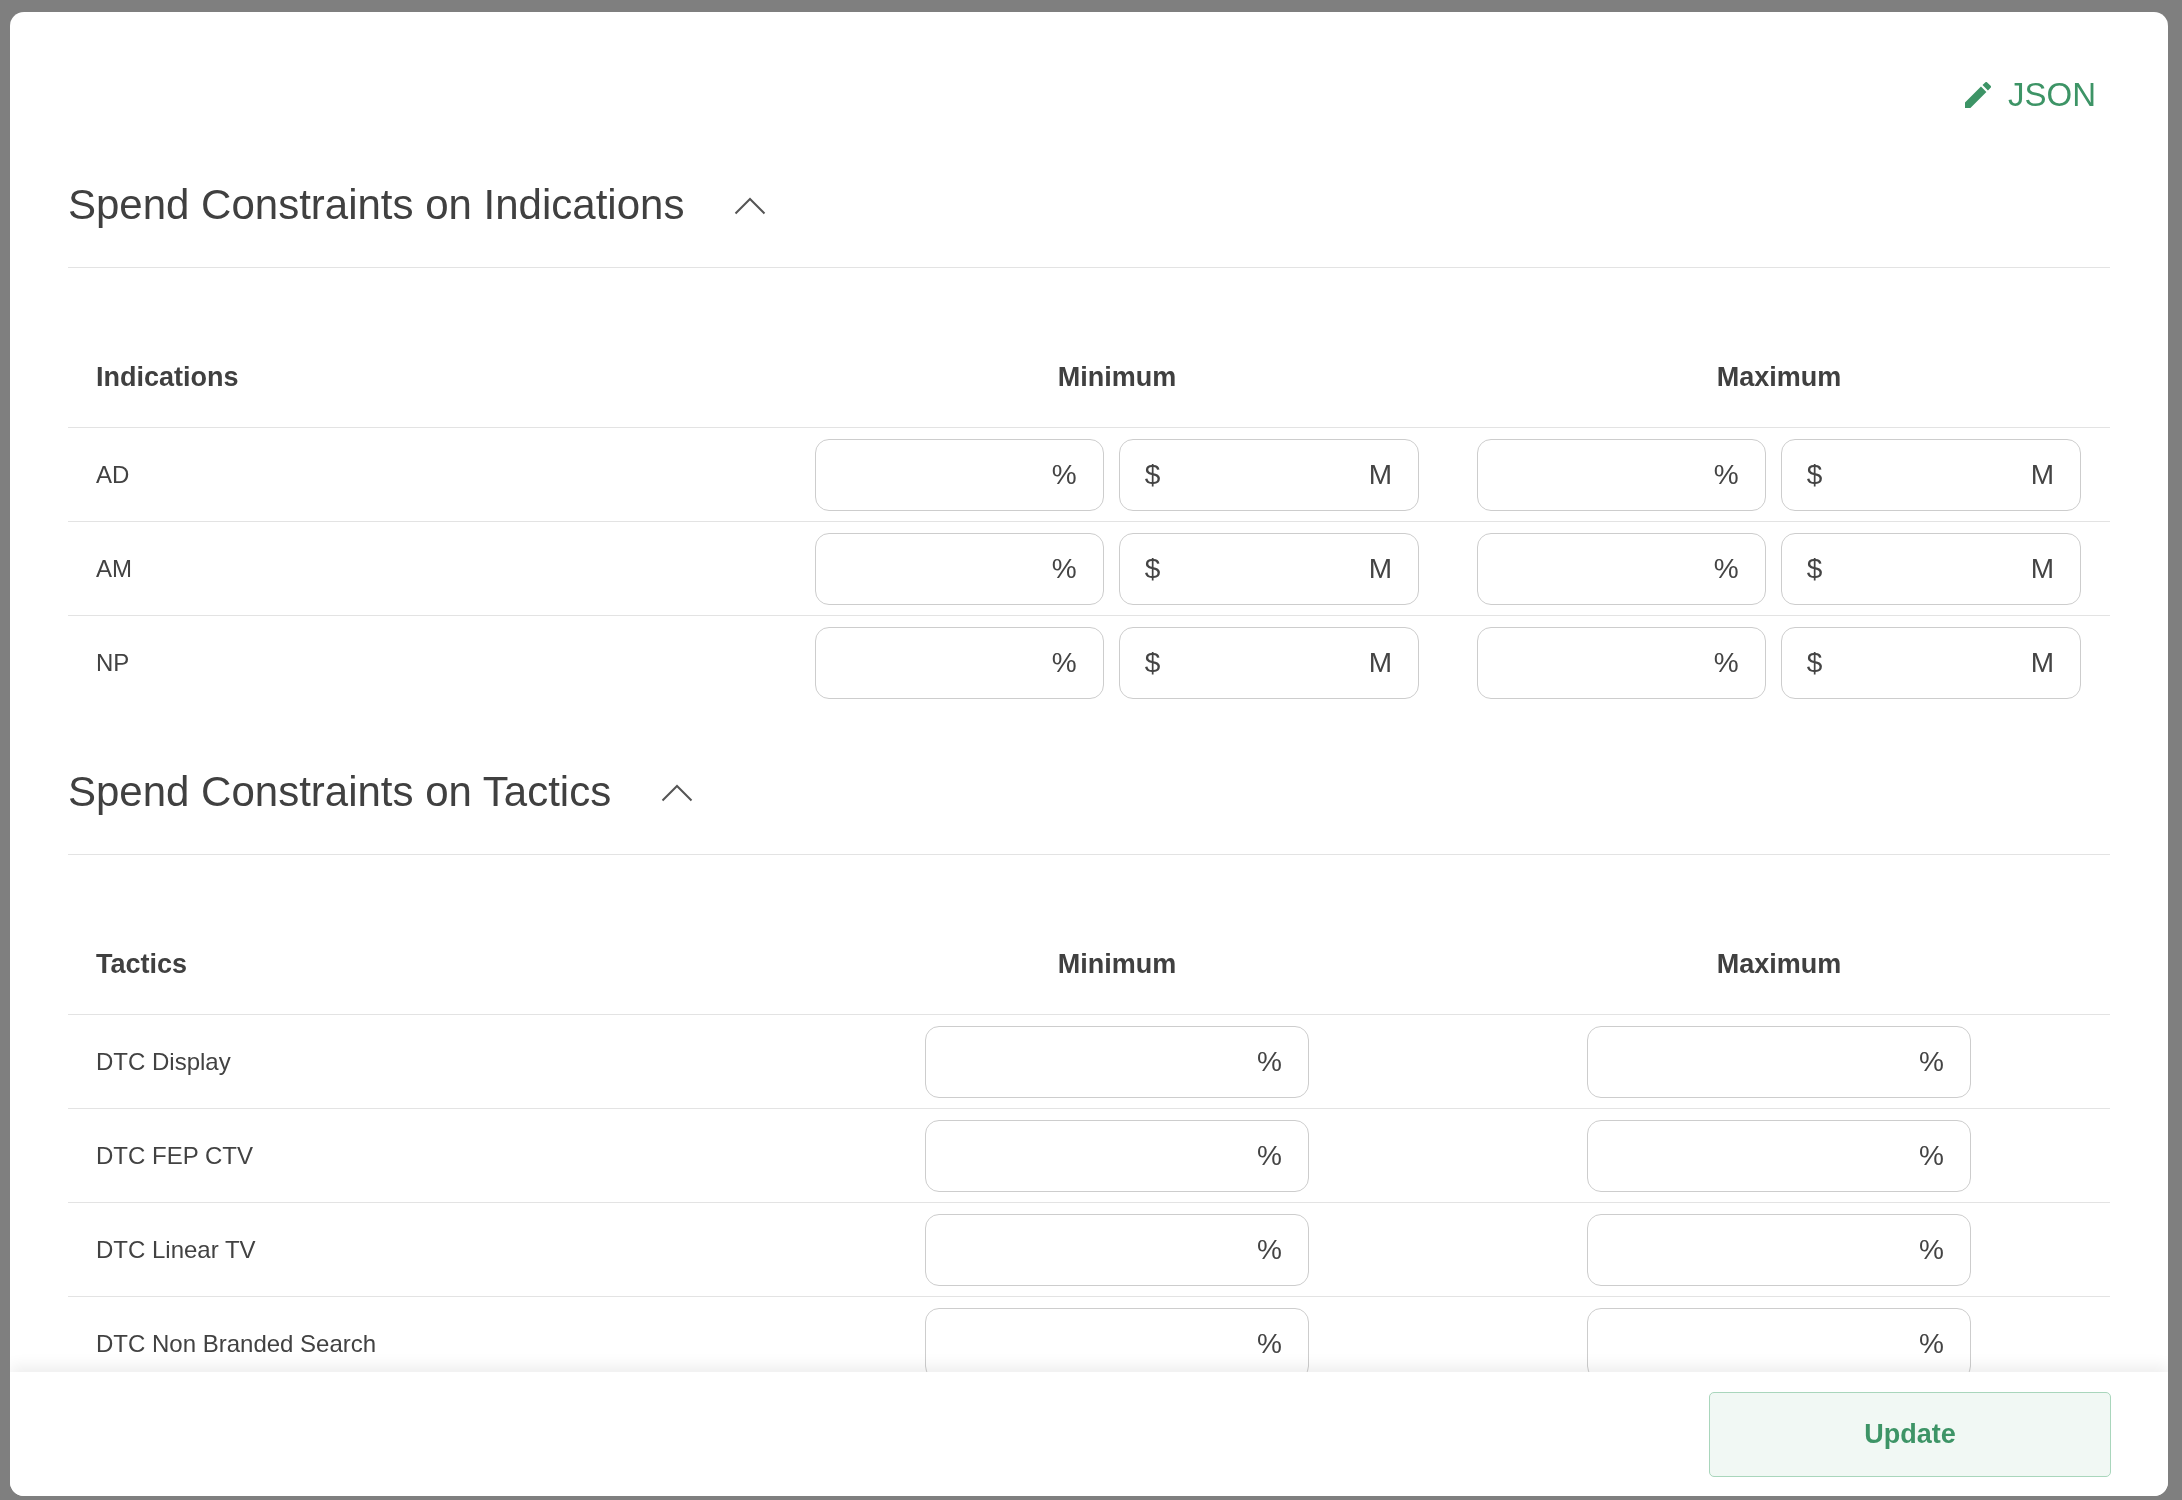 Image resolution: width=2182 pixels, height=1500 pixels. I want to click on row-label: DTC Display, so click(163, 1061).